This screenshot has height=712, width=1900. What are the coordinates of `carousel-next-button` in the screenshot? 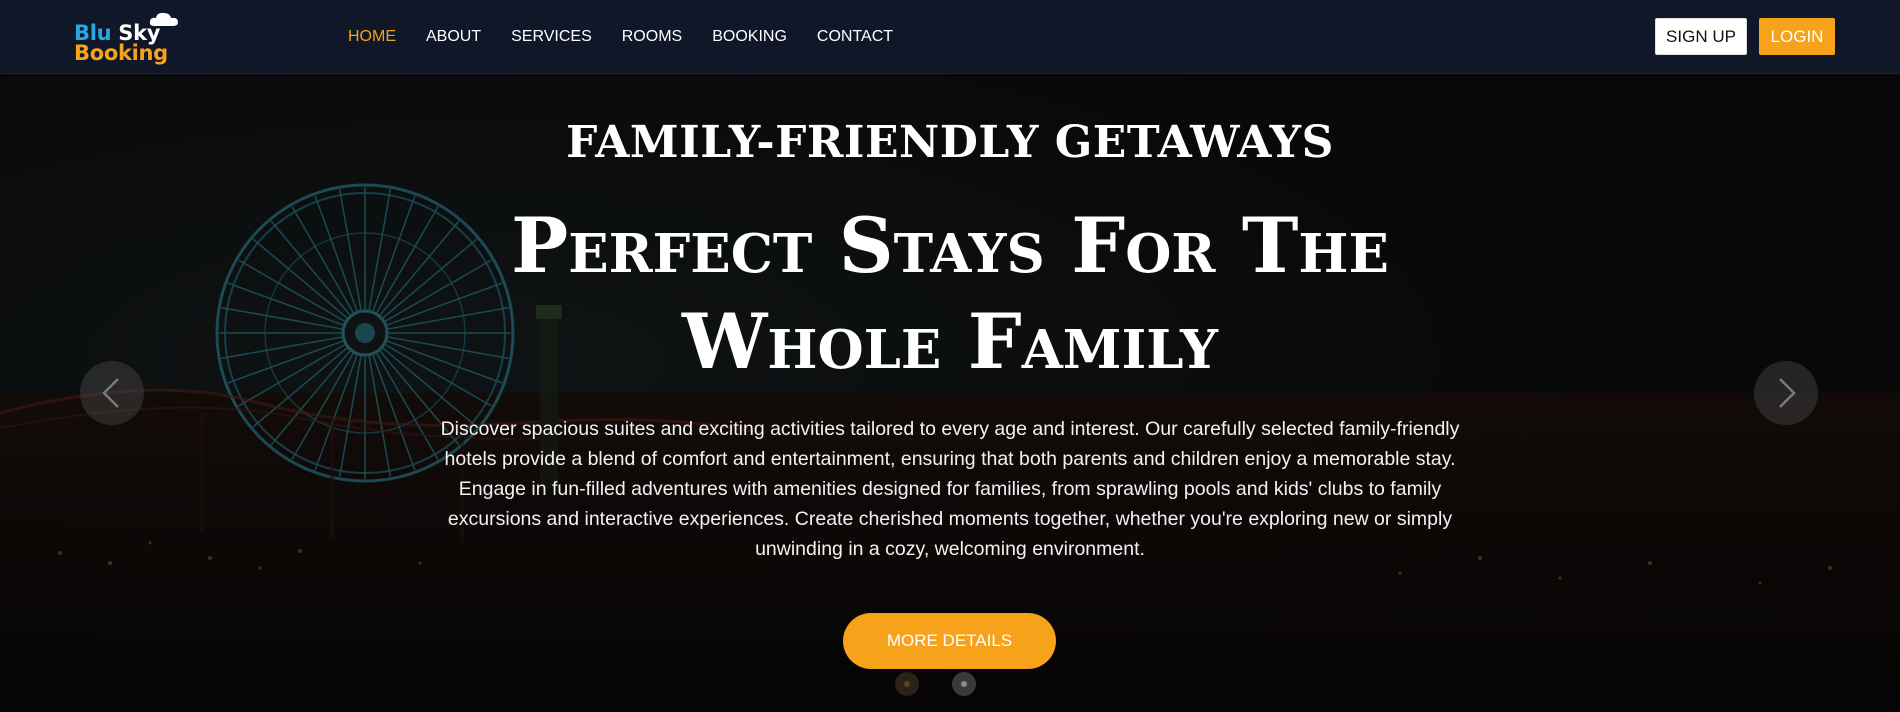 It's located at (1786, 393).